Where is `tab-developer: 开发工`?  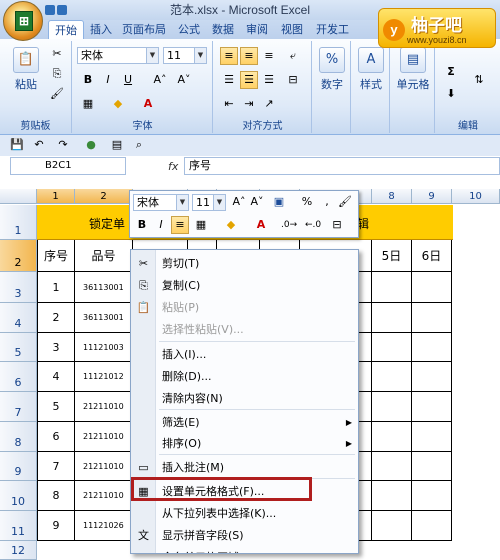
tab-developer: 开发工 is located at coordinates (332, 29).